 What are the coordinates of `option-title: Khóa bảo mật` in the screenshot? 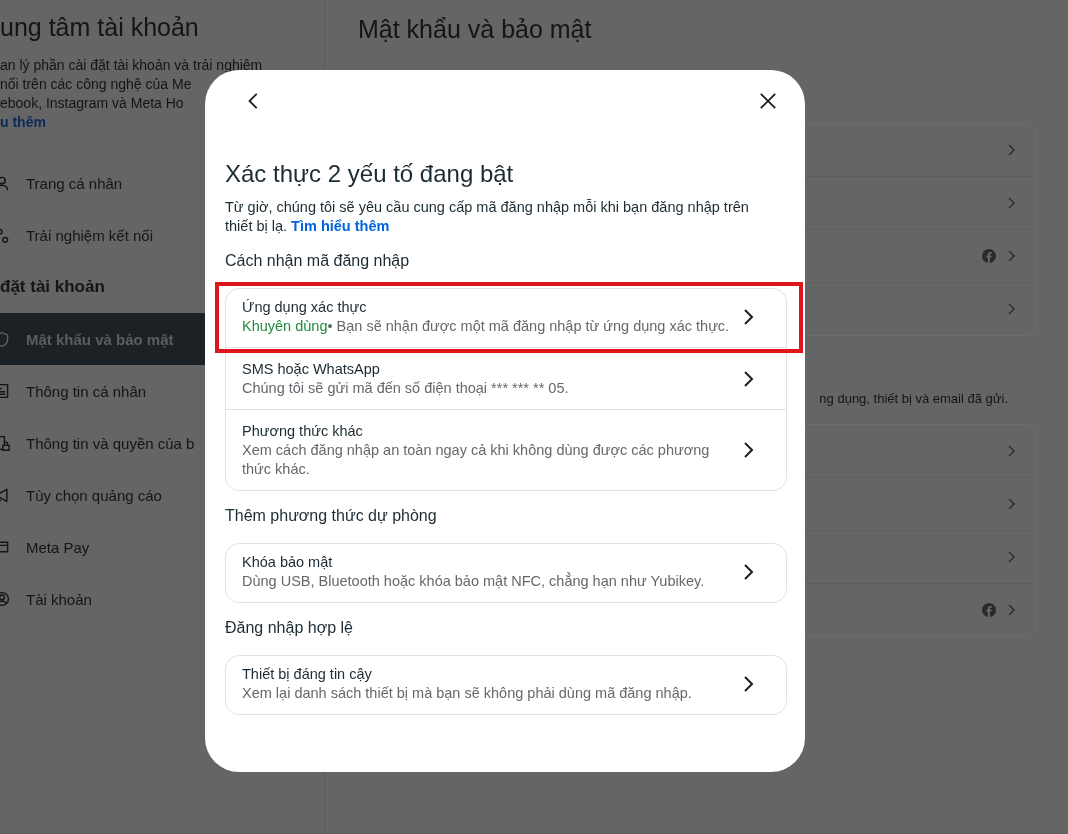 It's located at (288, 562).